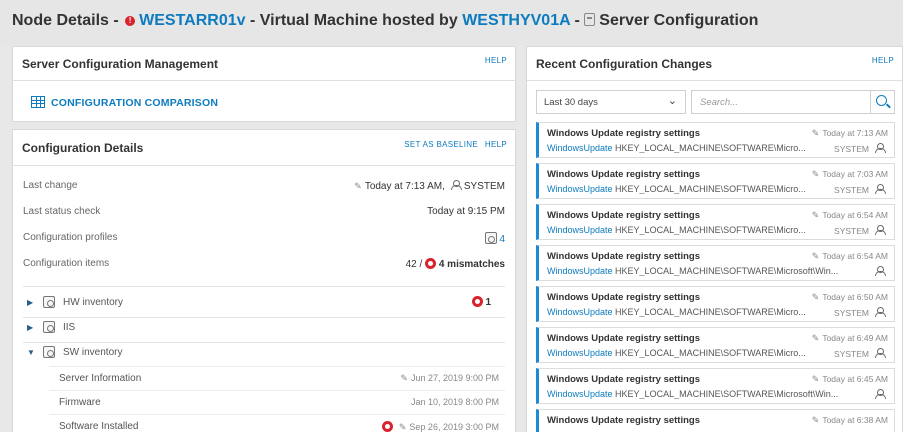 This screenshot has width=903, height=432. What do you see at coordinates (264, 304) in the screenshot?
I see `tree-node-hw-inventory: ▶ HW inventory 1` at bounding box center [264, 304].